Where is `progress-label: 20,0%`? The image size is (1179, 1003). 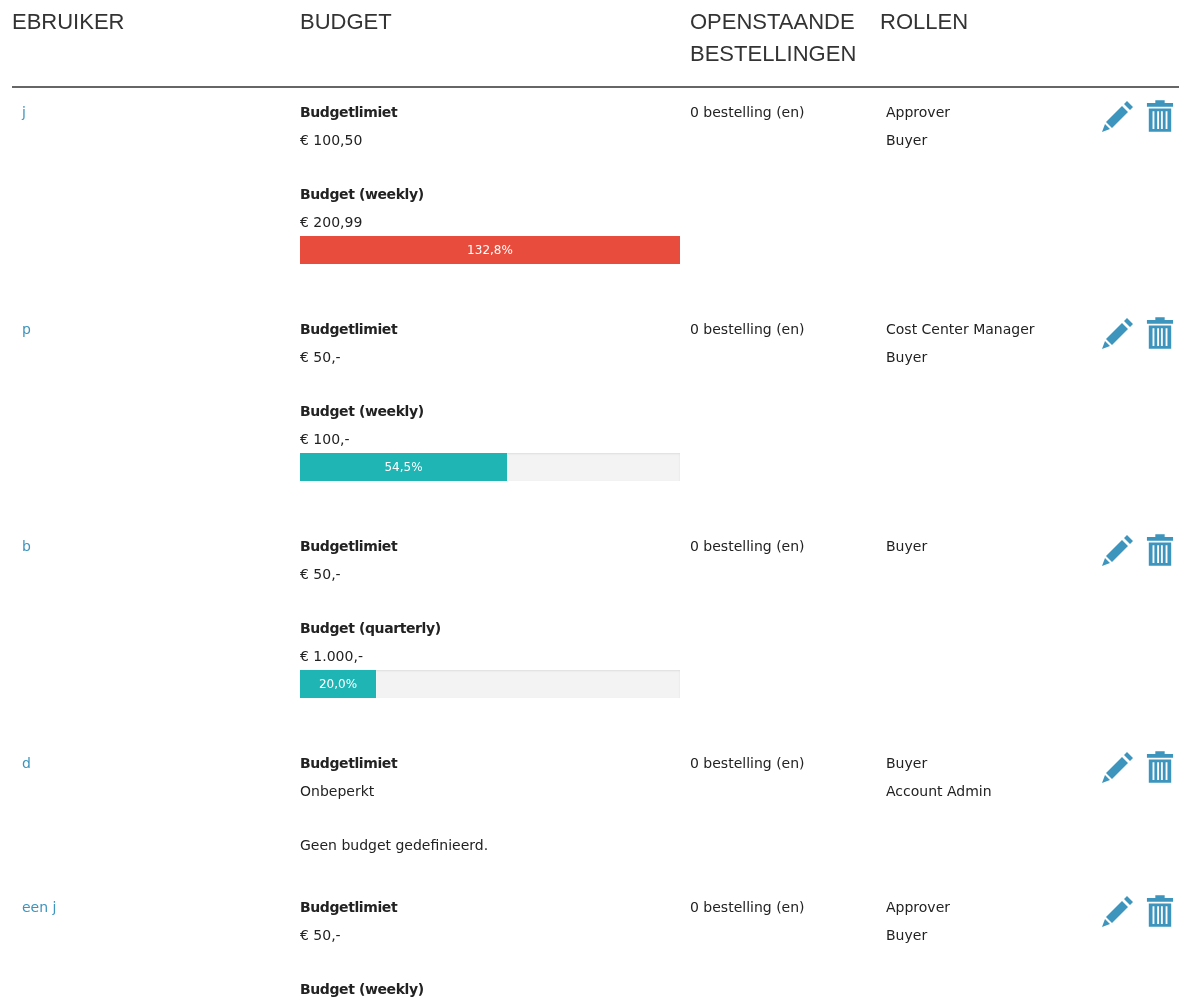 progress-label: 20,0% is located at coordinates (338, 684).